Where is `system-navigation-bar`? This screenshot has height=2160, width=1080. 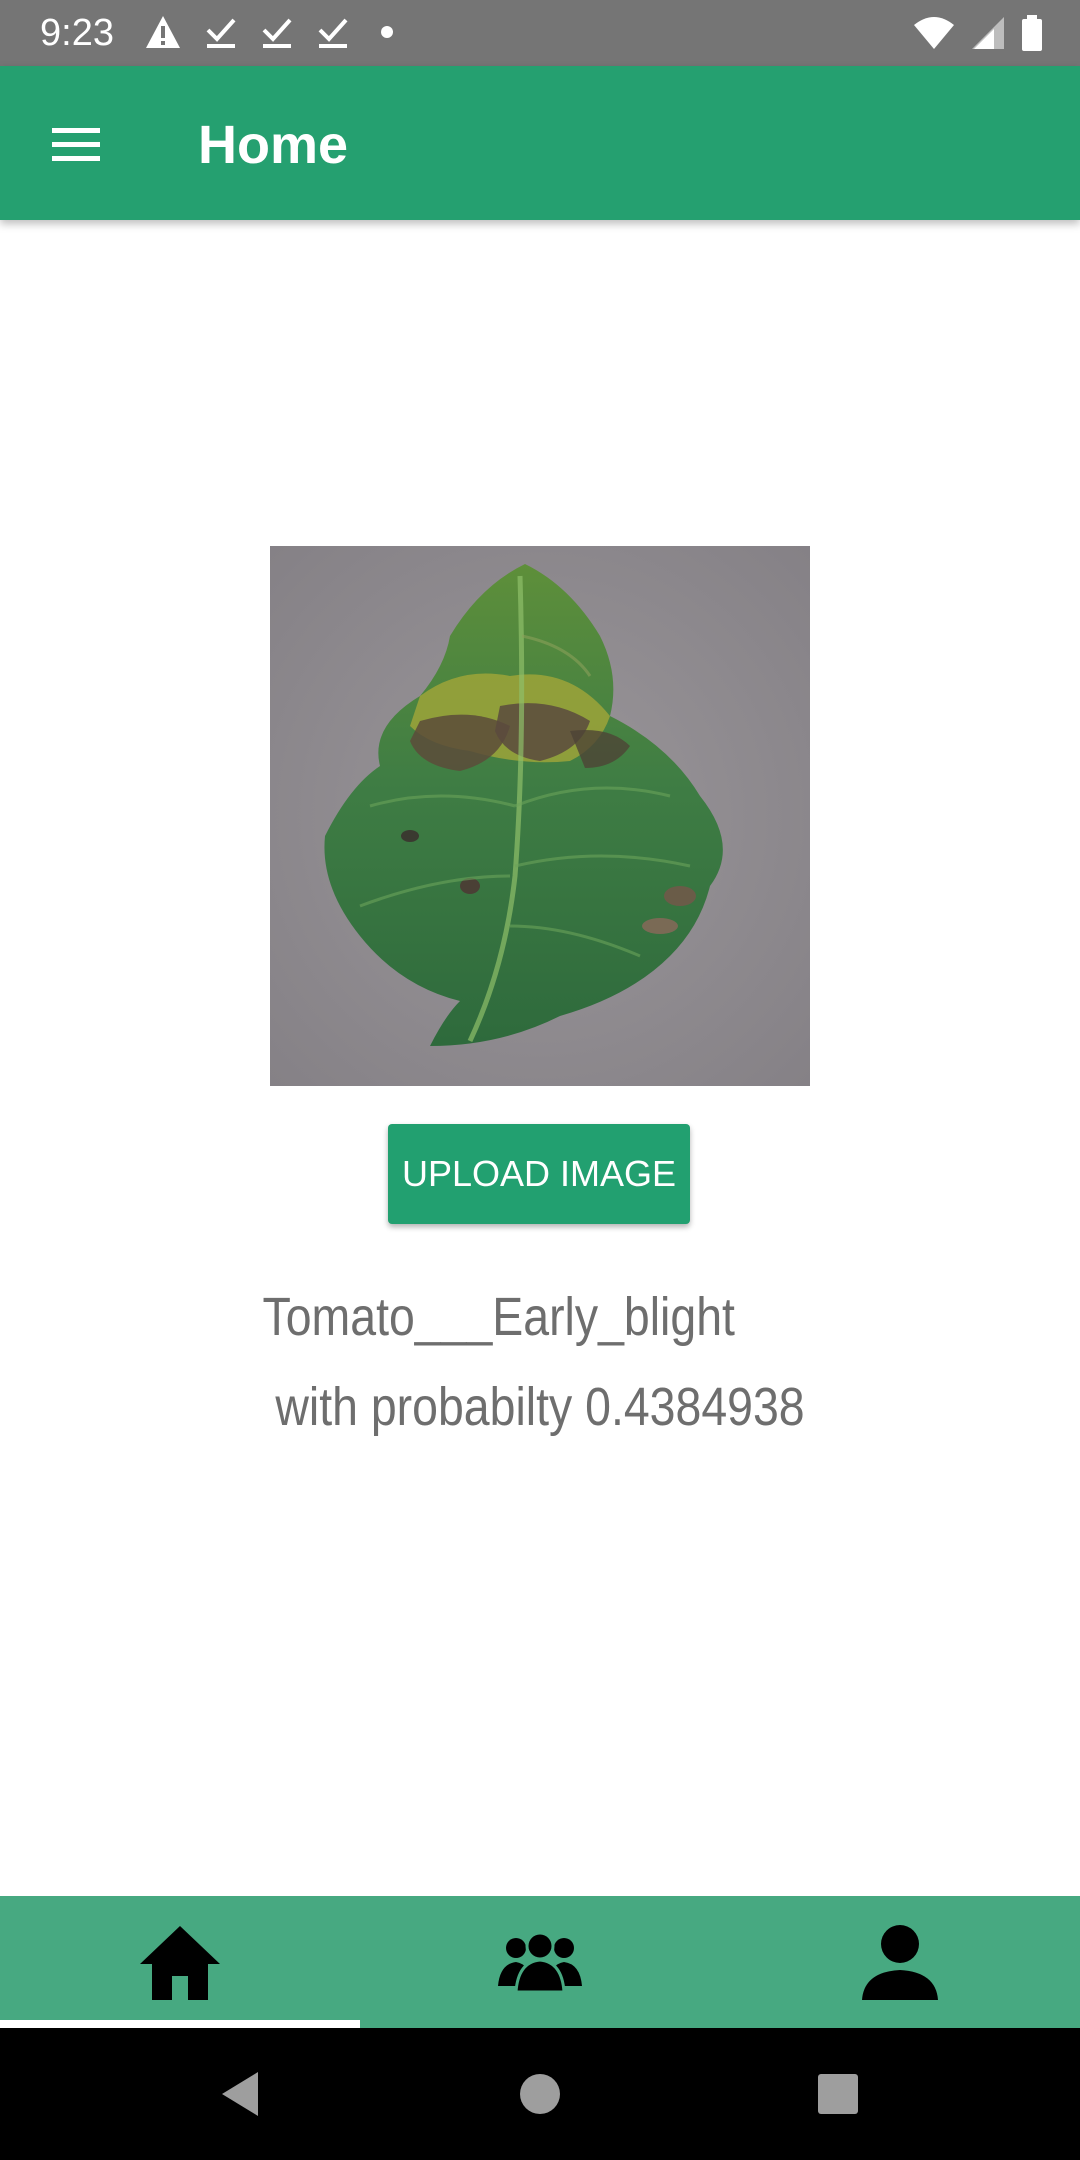 system-navigation-bar is located at coordinates (540, 2094).